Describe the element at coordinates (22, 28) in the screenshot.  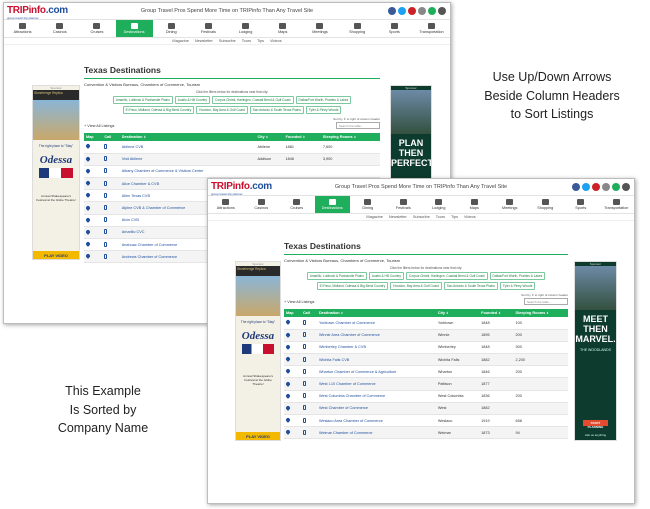
I see `nav-item-attractions: Attractions` at that location.